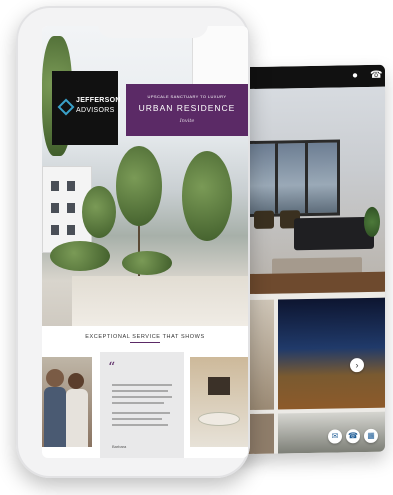 This screenshot has width=393, height=495. I want to click on interior-photo, so click(219, 402).